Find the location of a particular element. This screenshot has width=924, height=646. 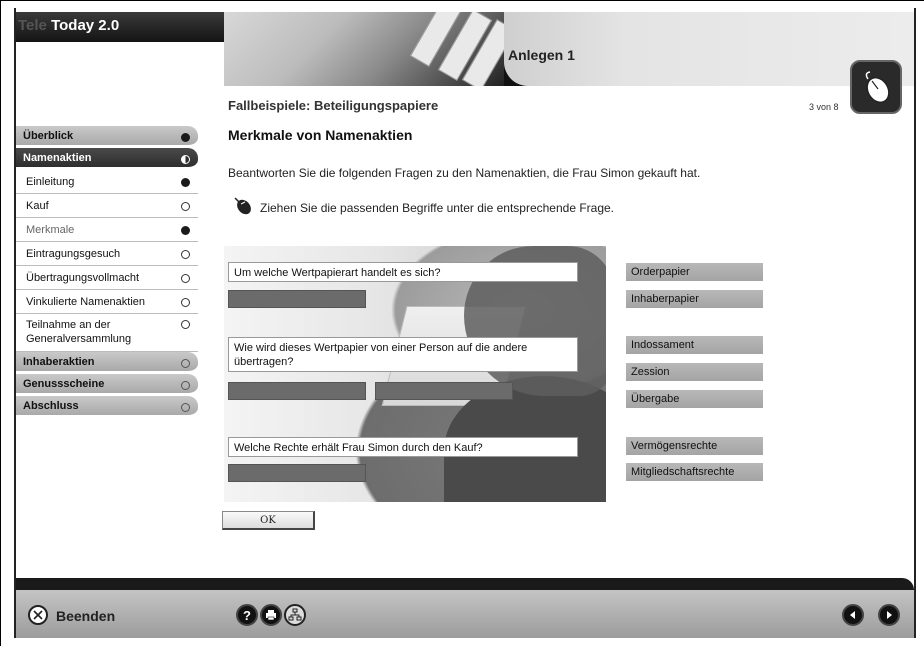

term-vermoegensrechte: Vermögensrechte is located at coordinates (694, 446).